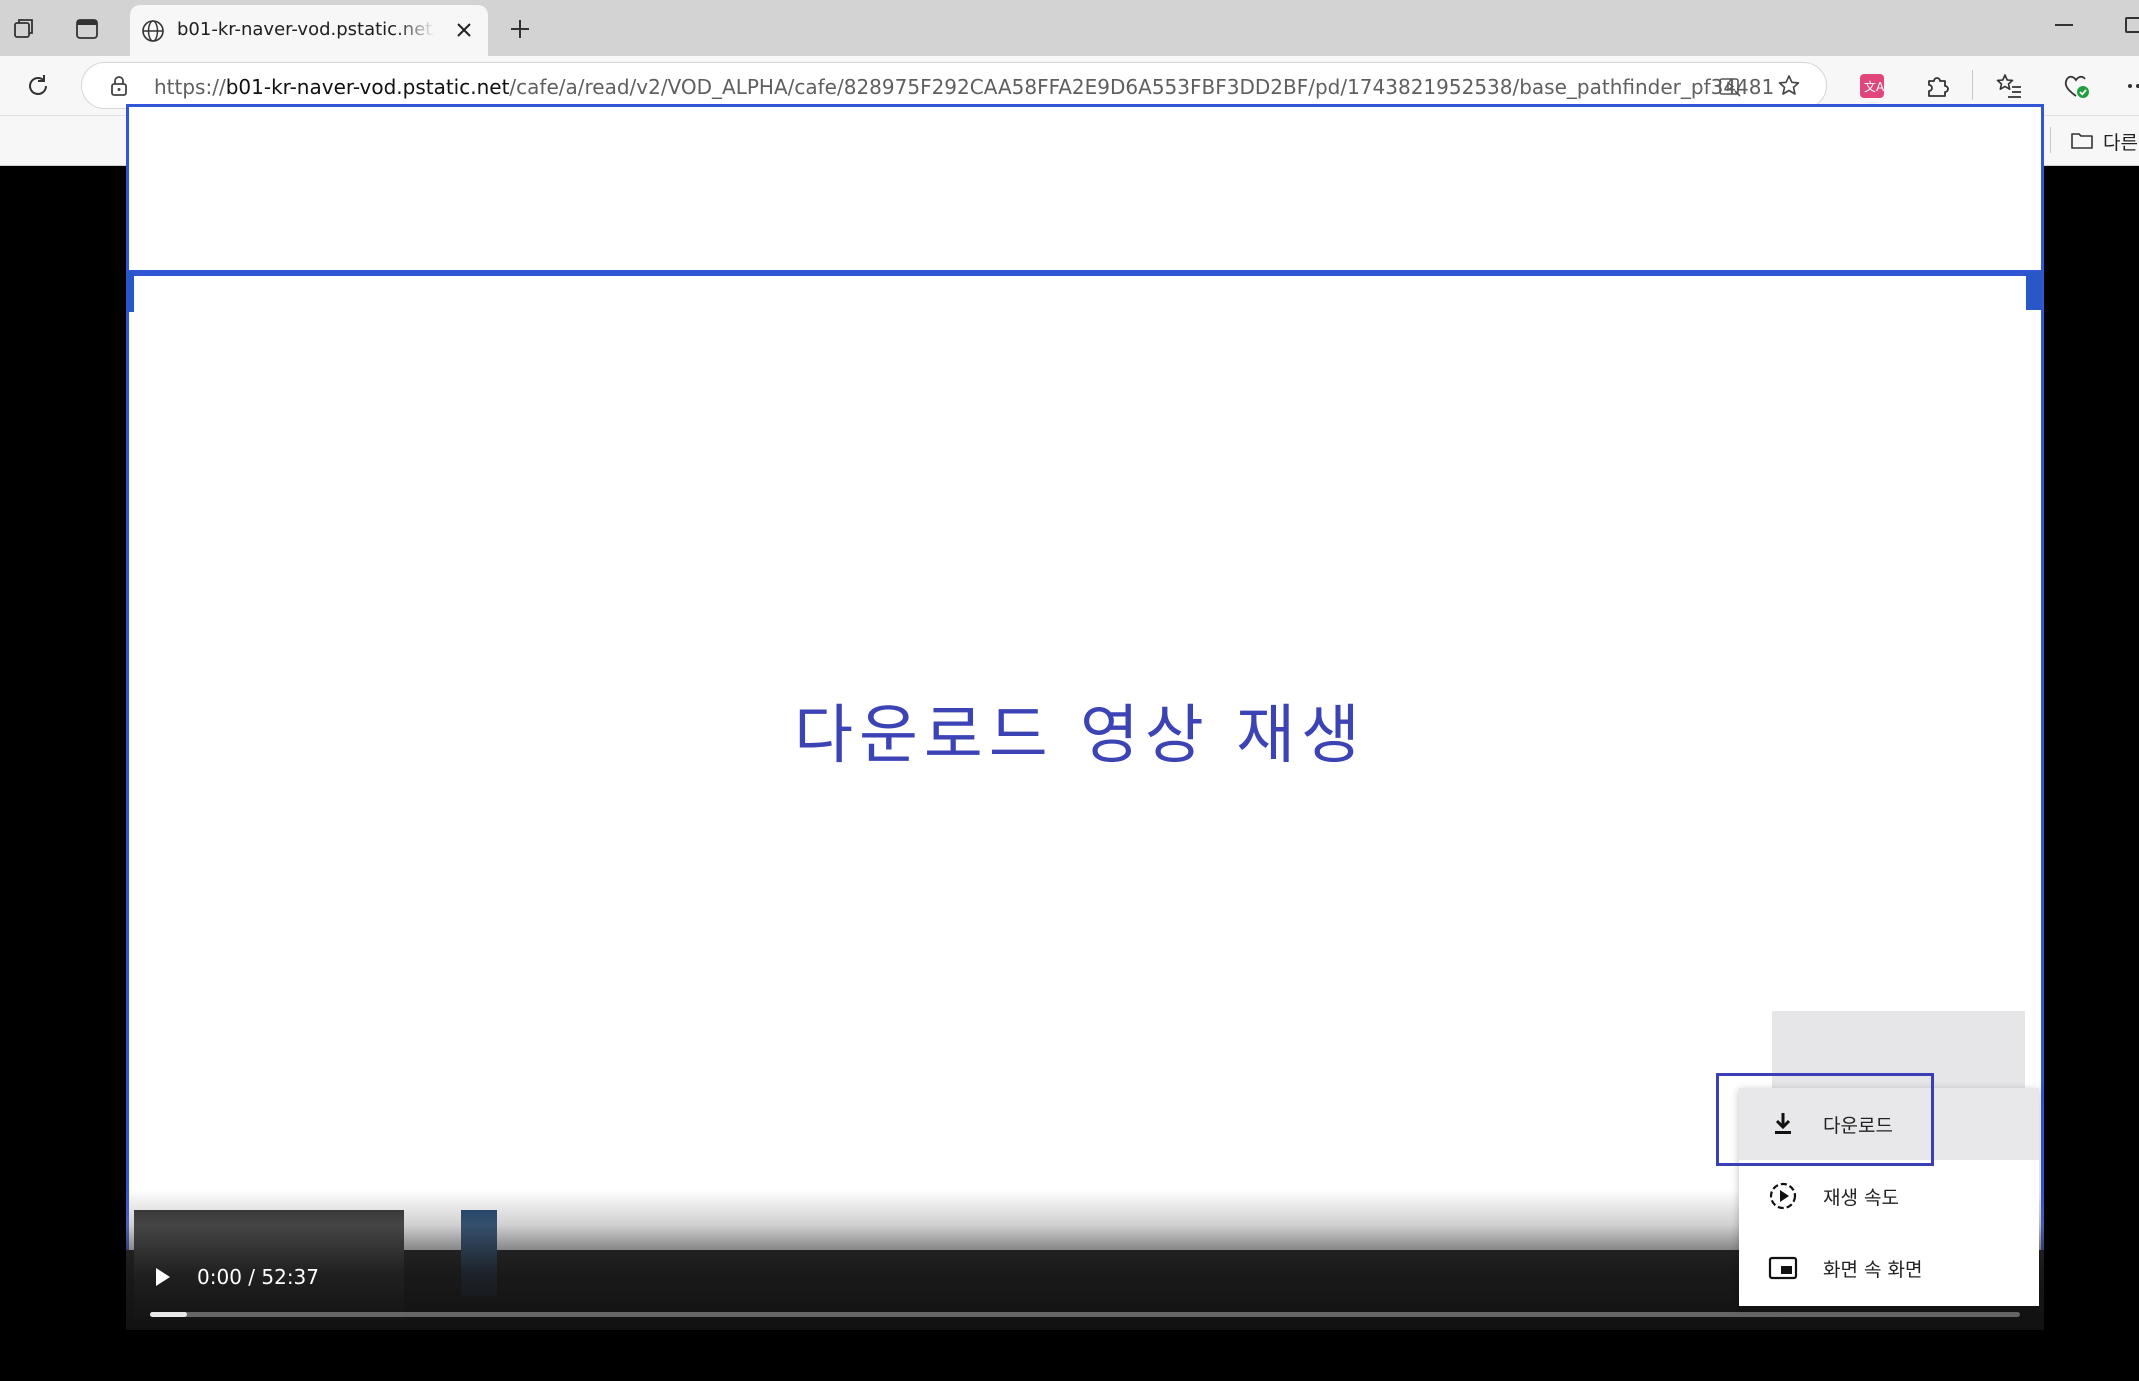 This screenshot has height=1381, width=2139. I want to click on reload-icon, so click(38, 86).